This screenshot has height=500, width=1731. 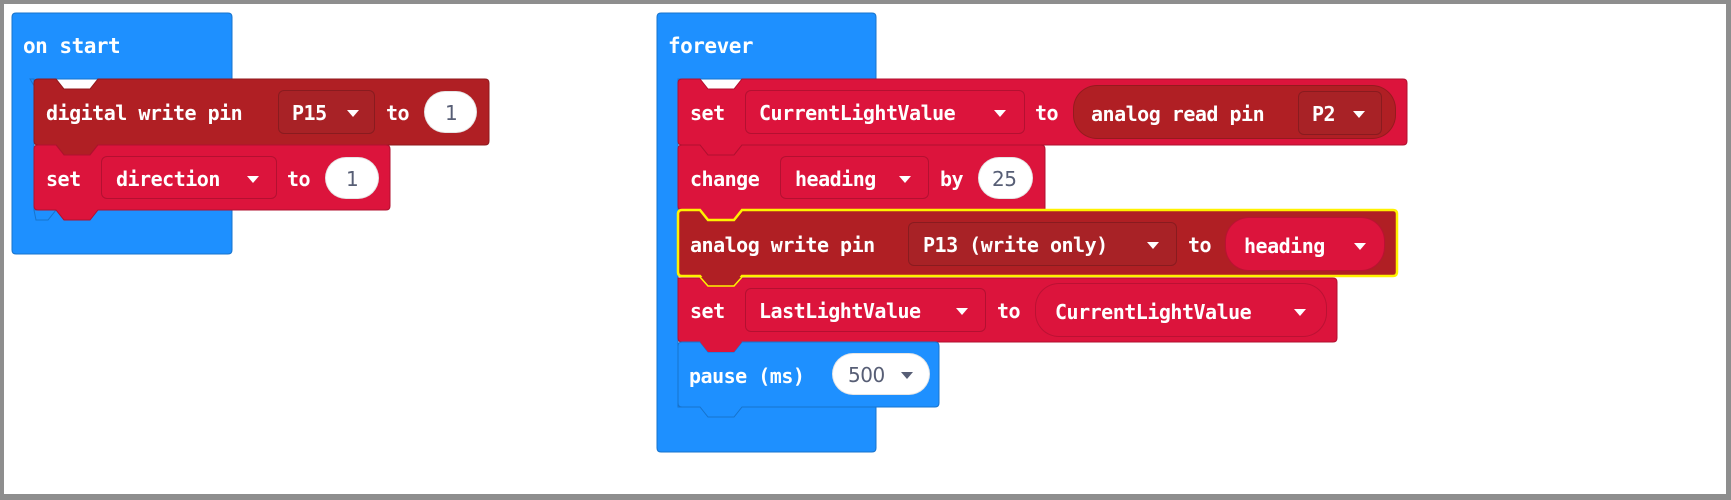 What do you see at coordinates (1324, 114) in the screenshot?
I see `pin-dropdown-value: P2` at bounding box center [1324, 114].